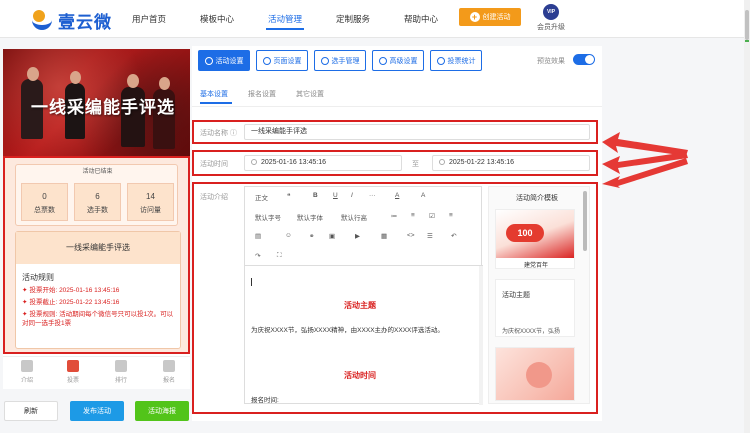 This screenshot has height=433, width=750. I want to click on bold-icon: B, so click(315, 195).